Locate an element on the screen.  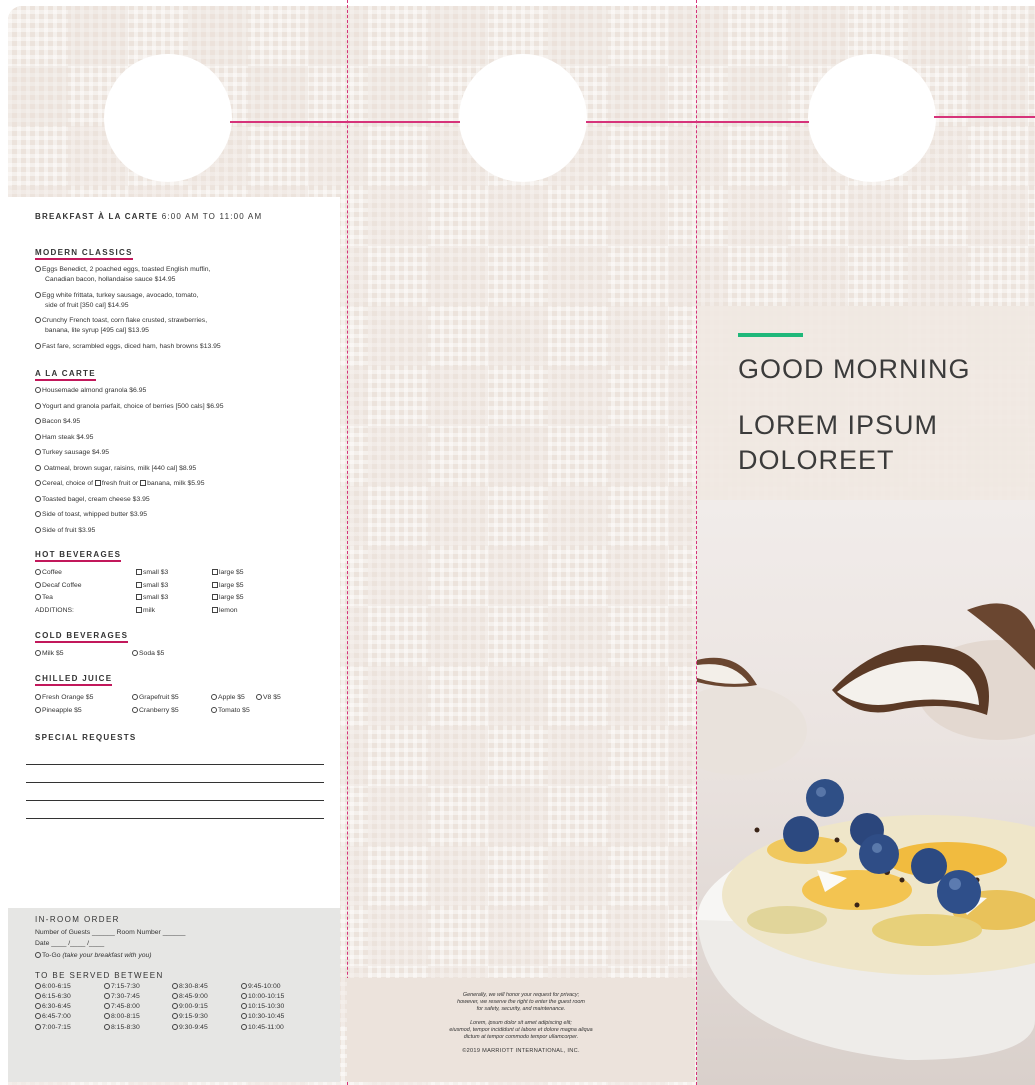
time-slot: 10:15-10:30 is located at coordinates (276, 1007).